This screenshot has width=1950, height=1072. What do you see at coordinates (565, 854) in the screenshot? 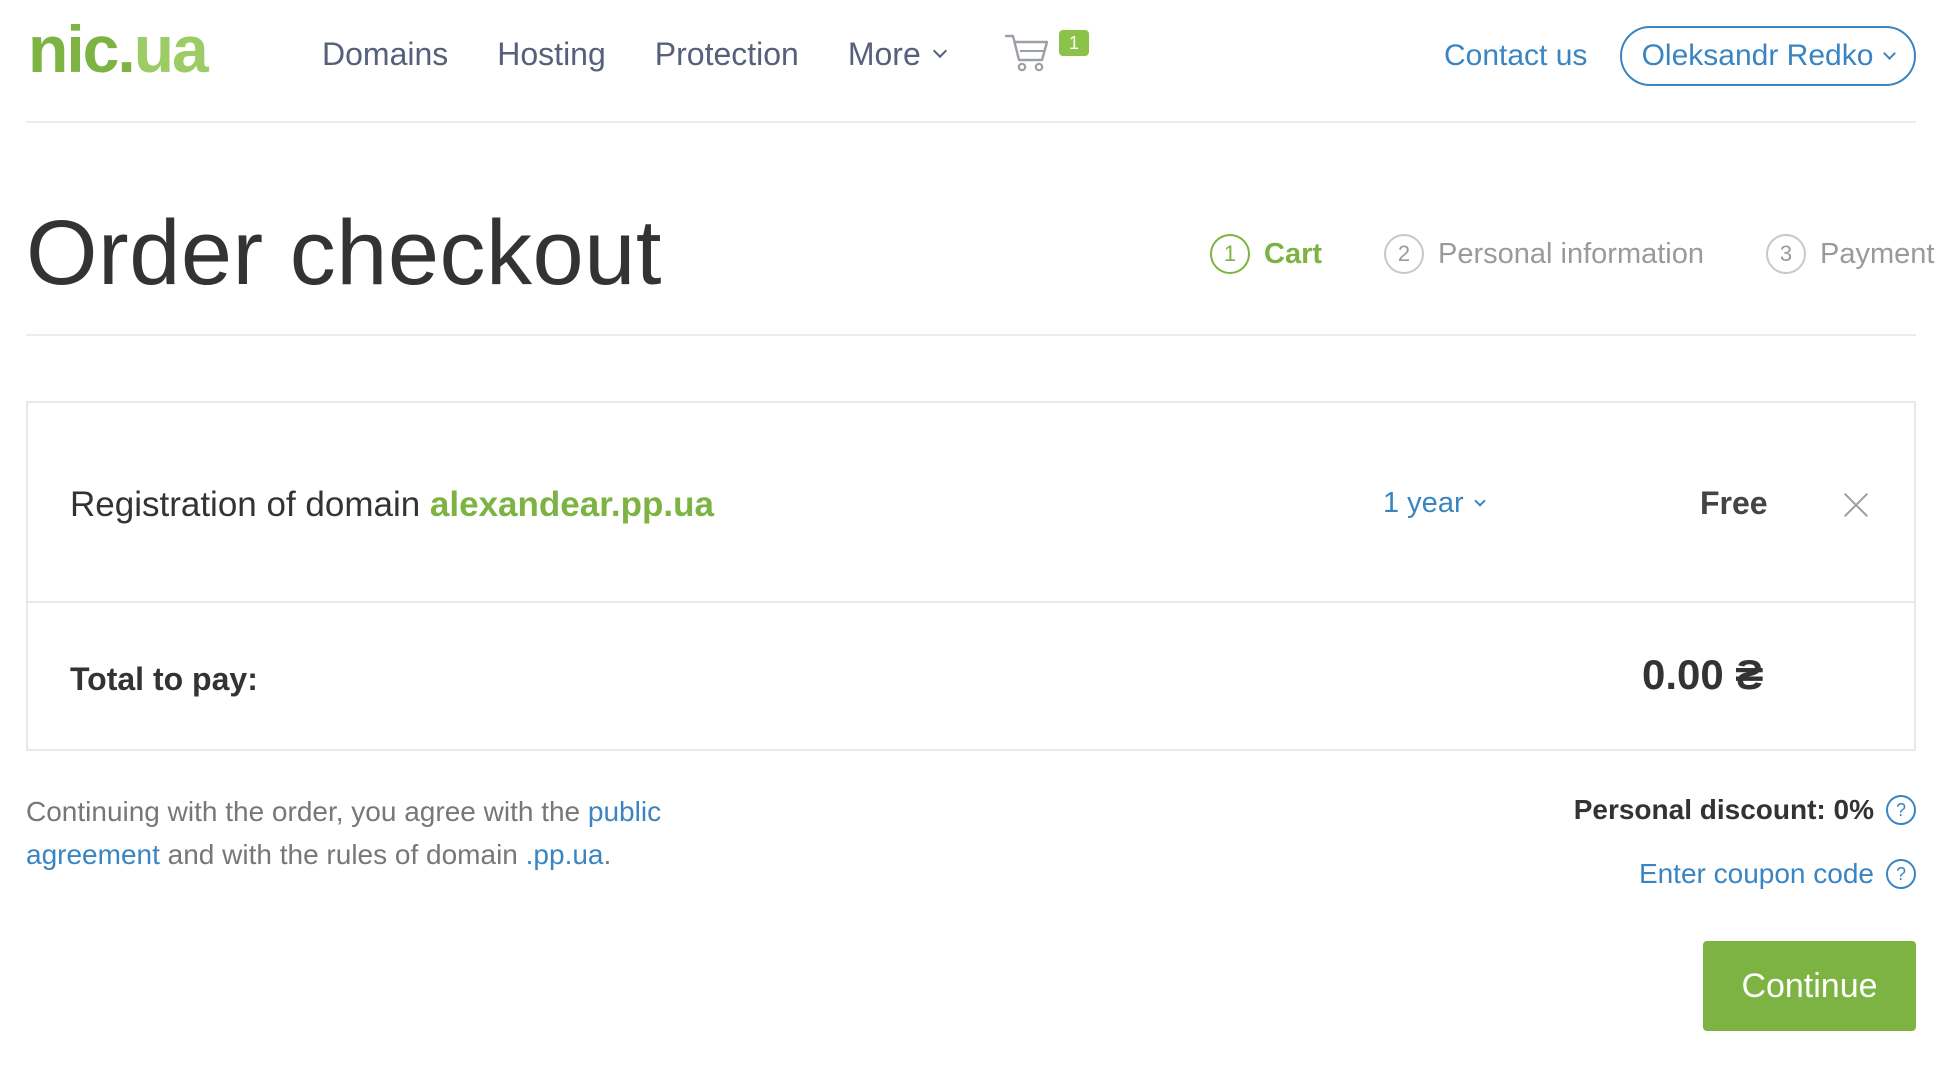
I see `domain-rules-link: .pp.ua` at bounding box center [565, 854].